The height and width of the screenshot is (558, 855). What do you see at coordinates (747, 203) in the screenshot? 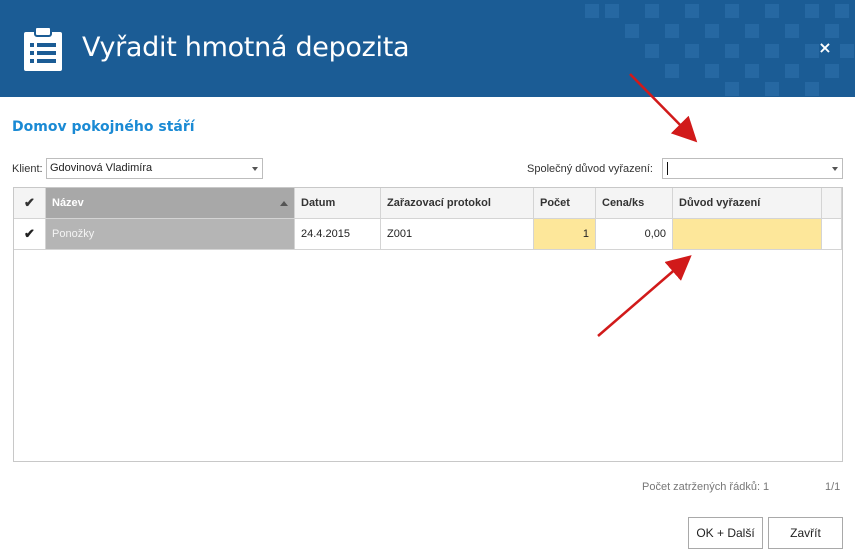
I see `column-header-reason: Důvod vyřazení` at bounding box center [747, 203].